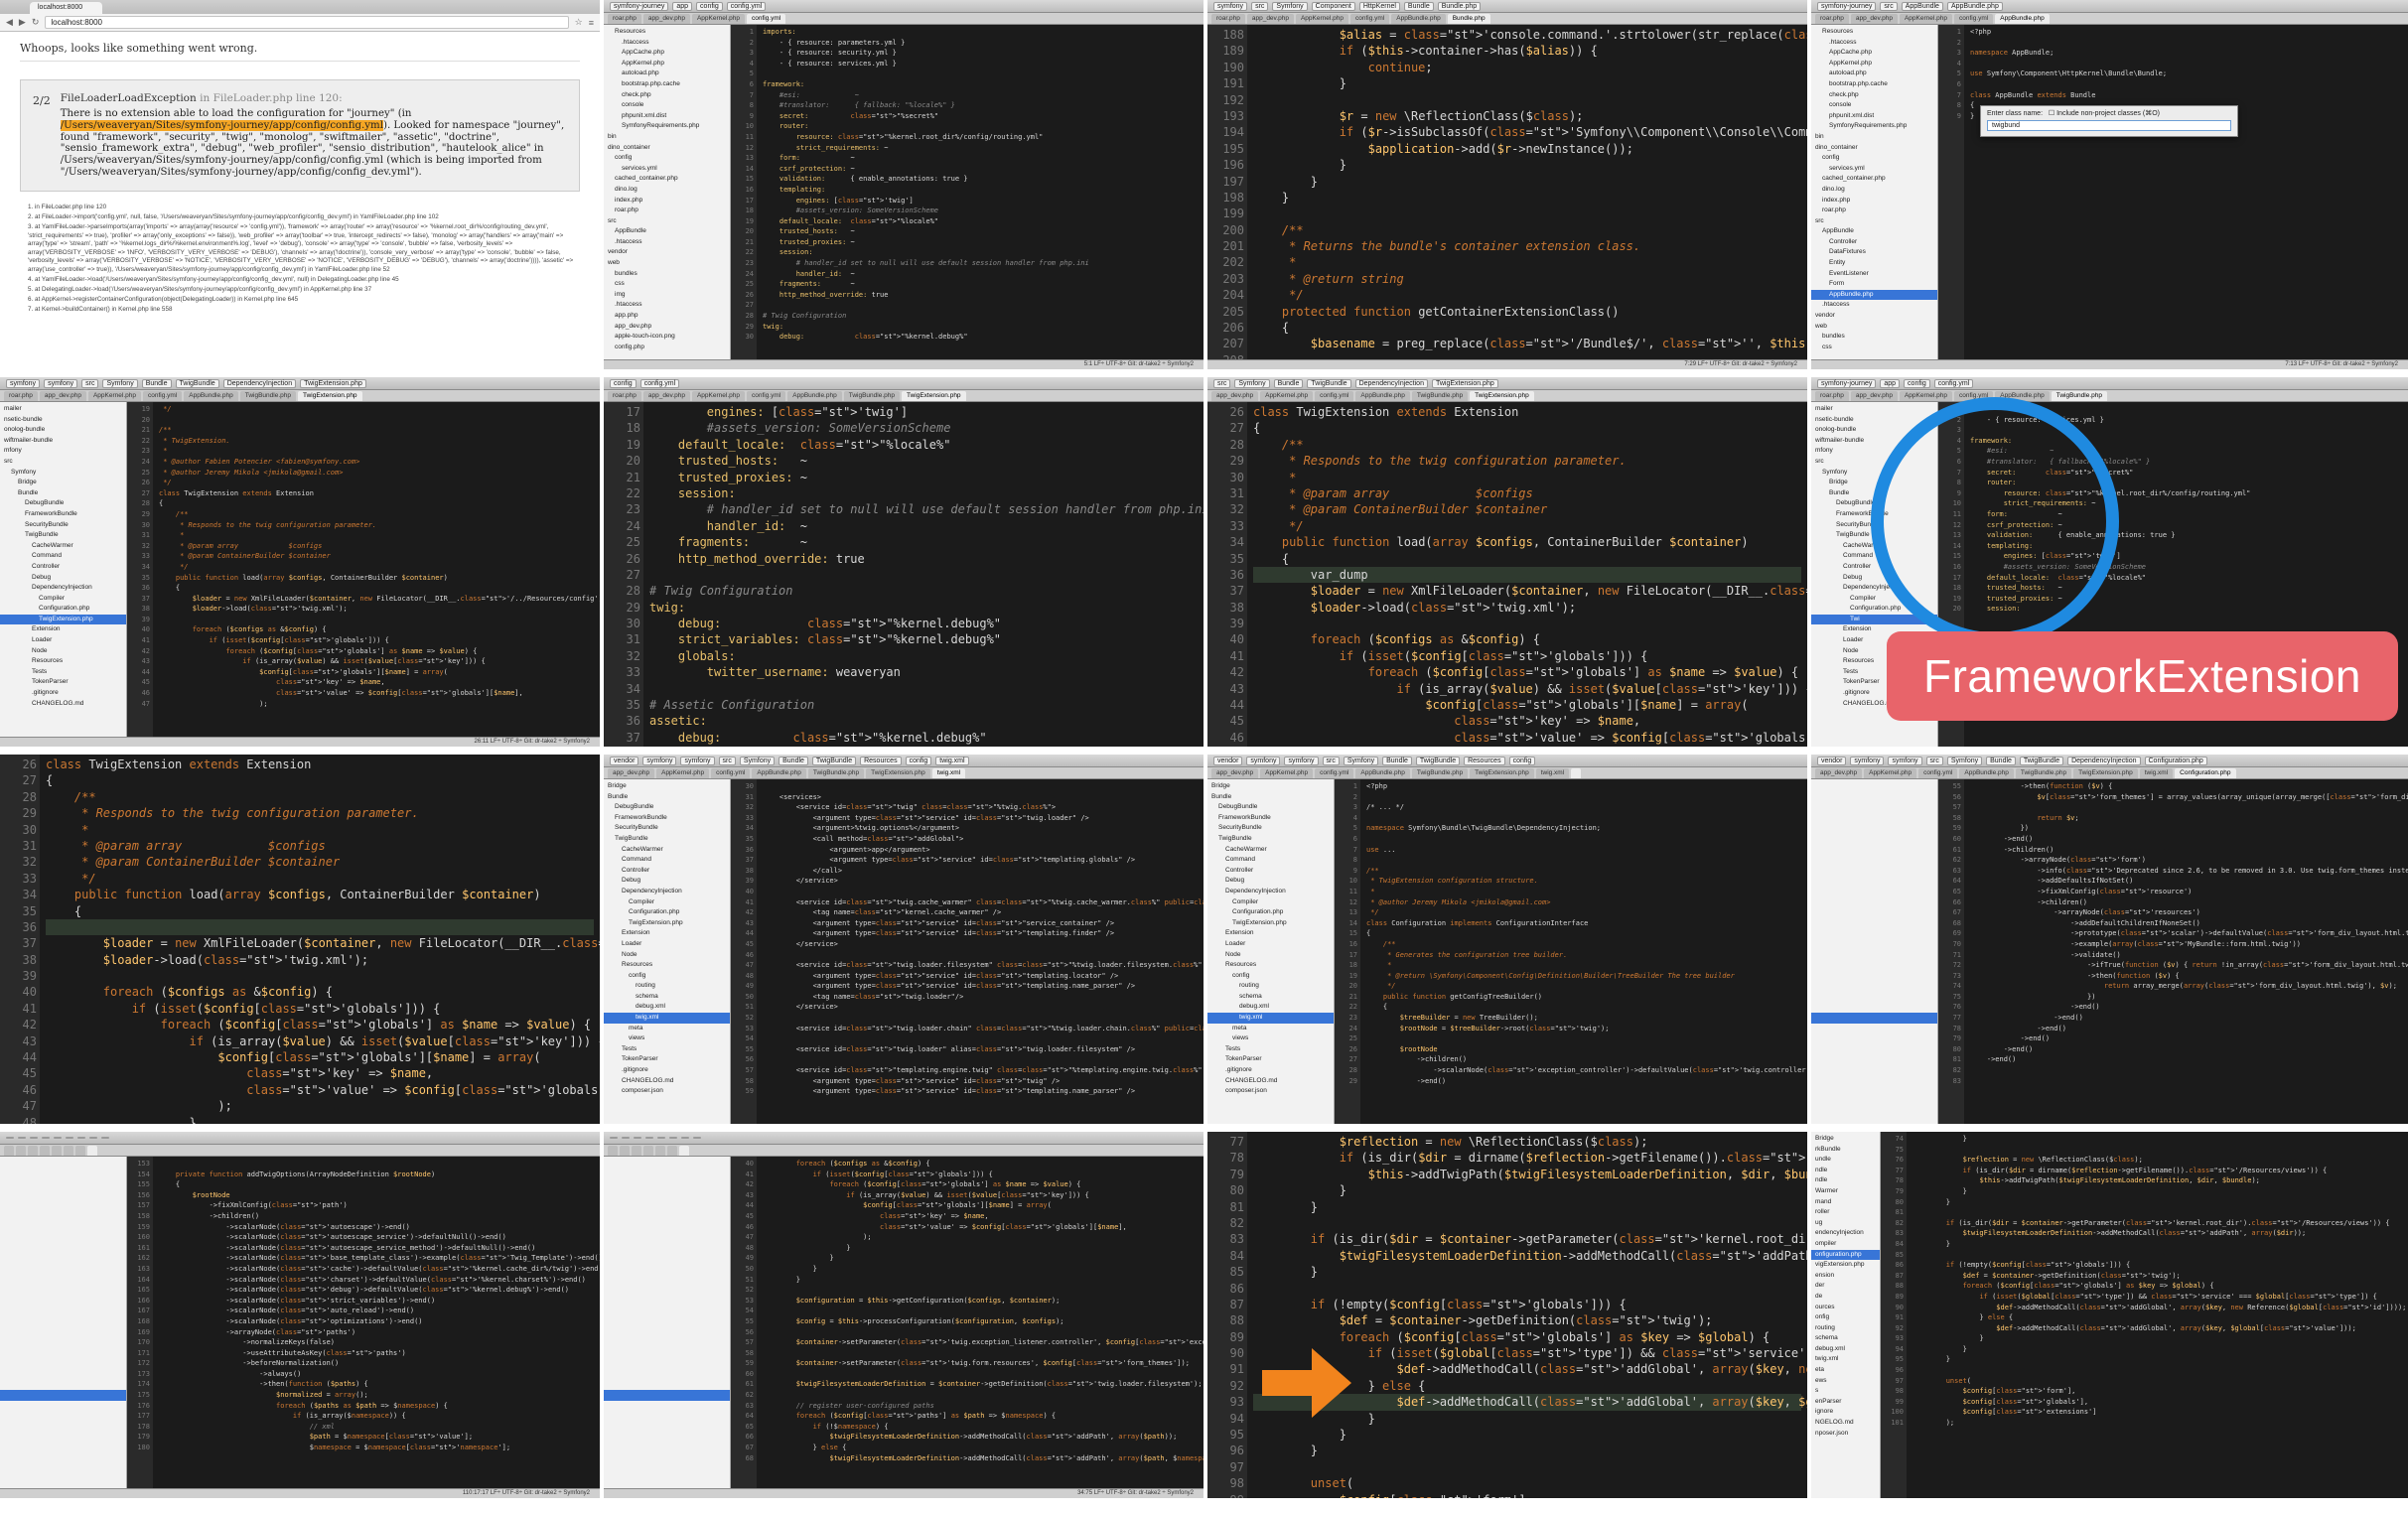  What do you see at coordinates (1270, 1029) in the screenshot?
I see `tree-item: meta` at bounding box center [1270, 1029].